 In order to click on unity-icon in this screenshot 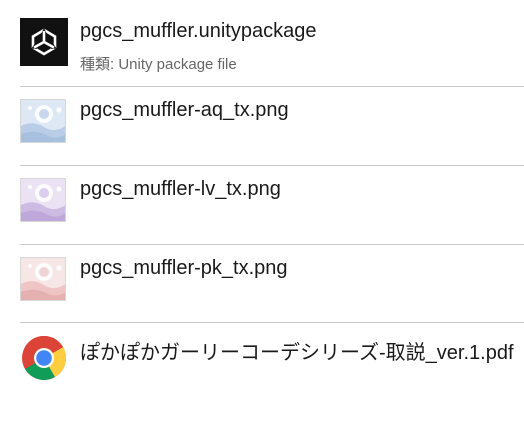, I will do `click(44, 42)`.